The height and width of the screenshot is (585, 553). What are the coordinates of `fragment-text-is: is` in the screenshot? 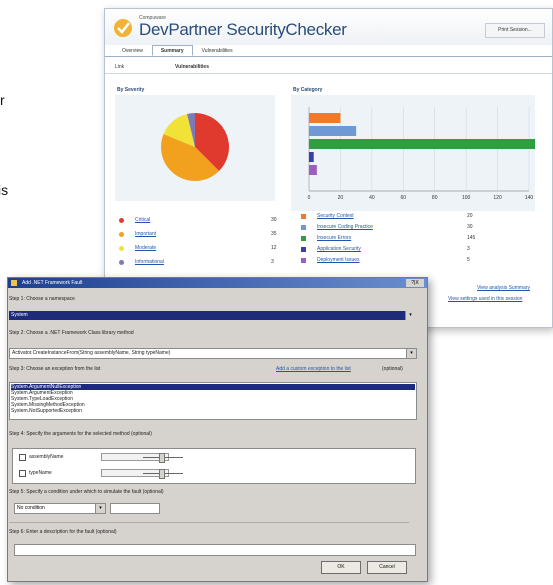 It's located at (4, 190).